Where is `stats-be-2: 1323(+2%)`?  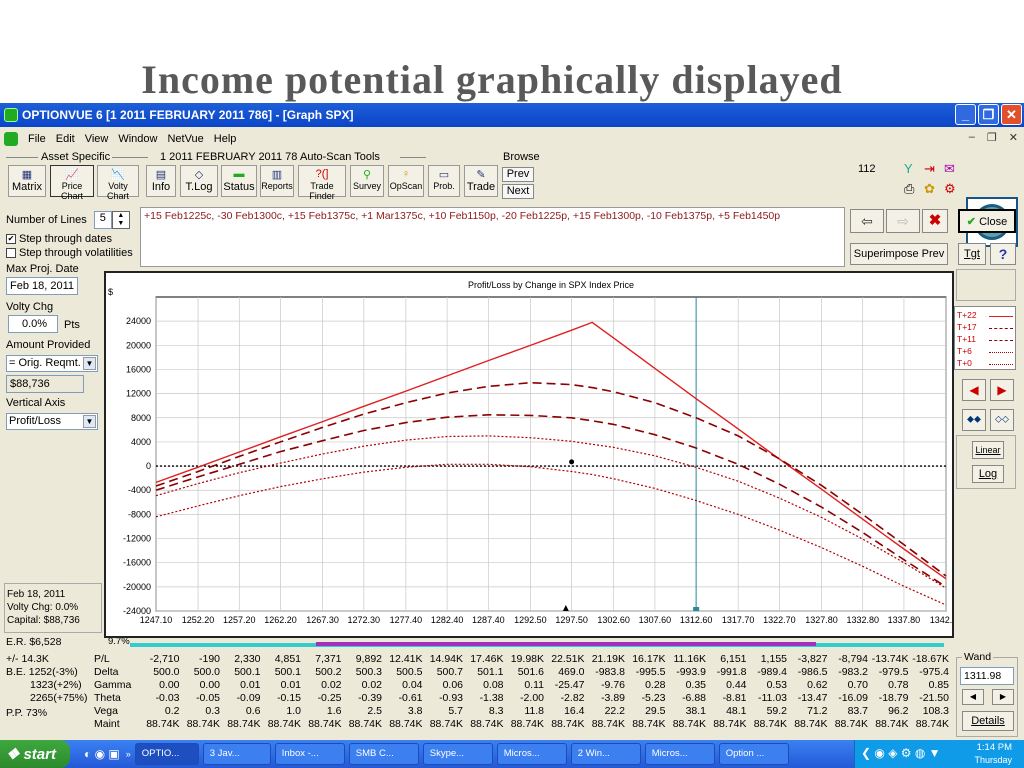 stats-be-2: 1323(+2%) is located at coordinates (56, 685).